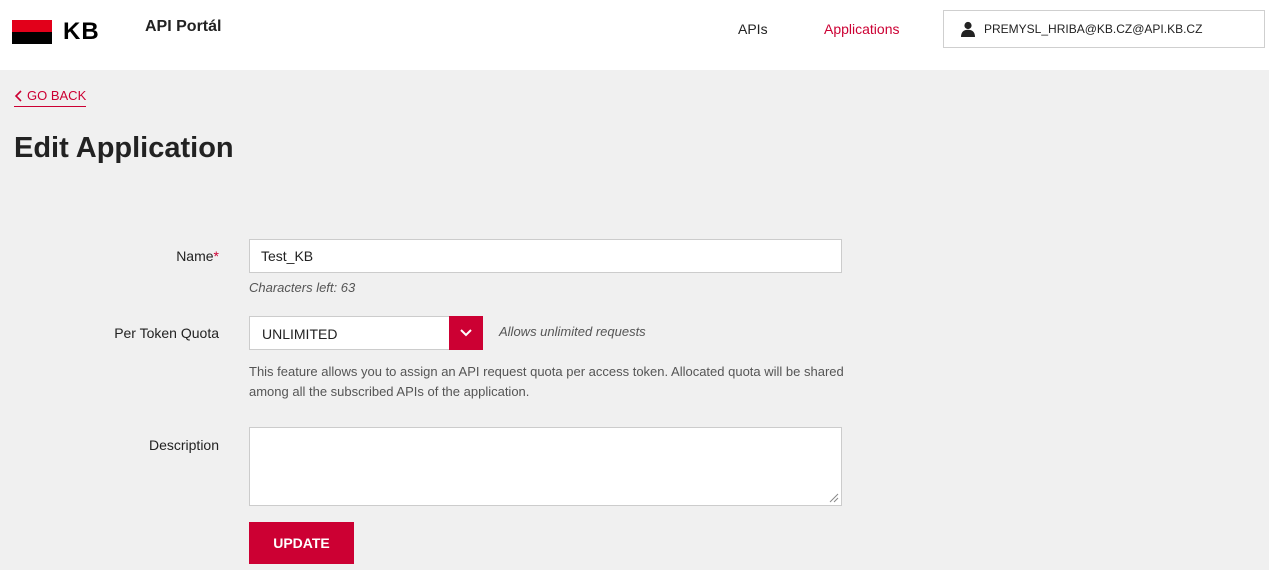 This screenshot has height=570, width=1269. I want to click on portal-title: API Portál, so click(183, 26).